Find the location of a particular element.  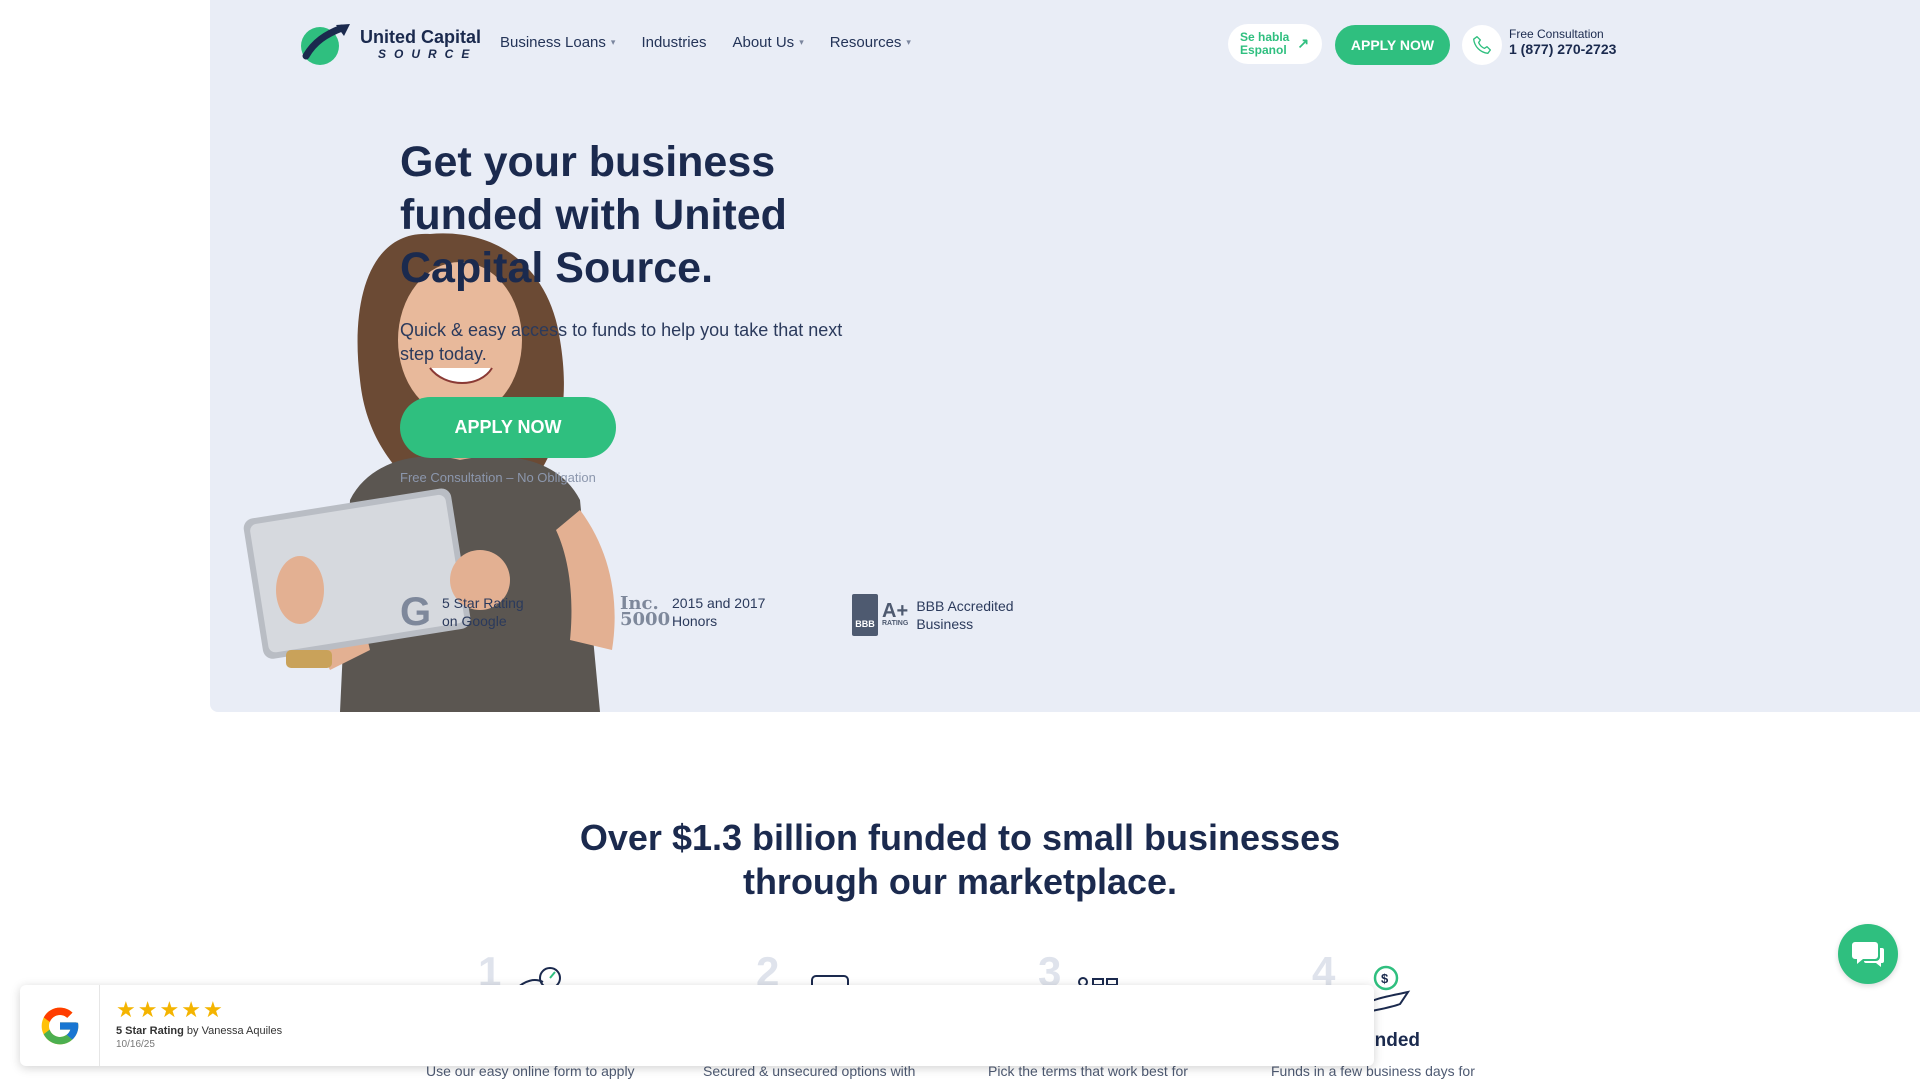

badge-line2: on Google is located at coordinates (474, 621).